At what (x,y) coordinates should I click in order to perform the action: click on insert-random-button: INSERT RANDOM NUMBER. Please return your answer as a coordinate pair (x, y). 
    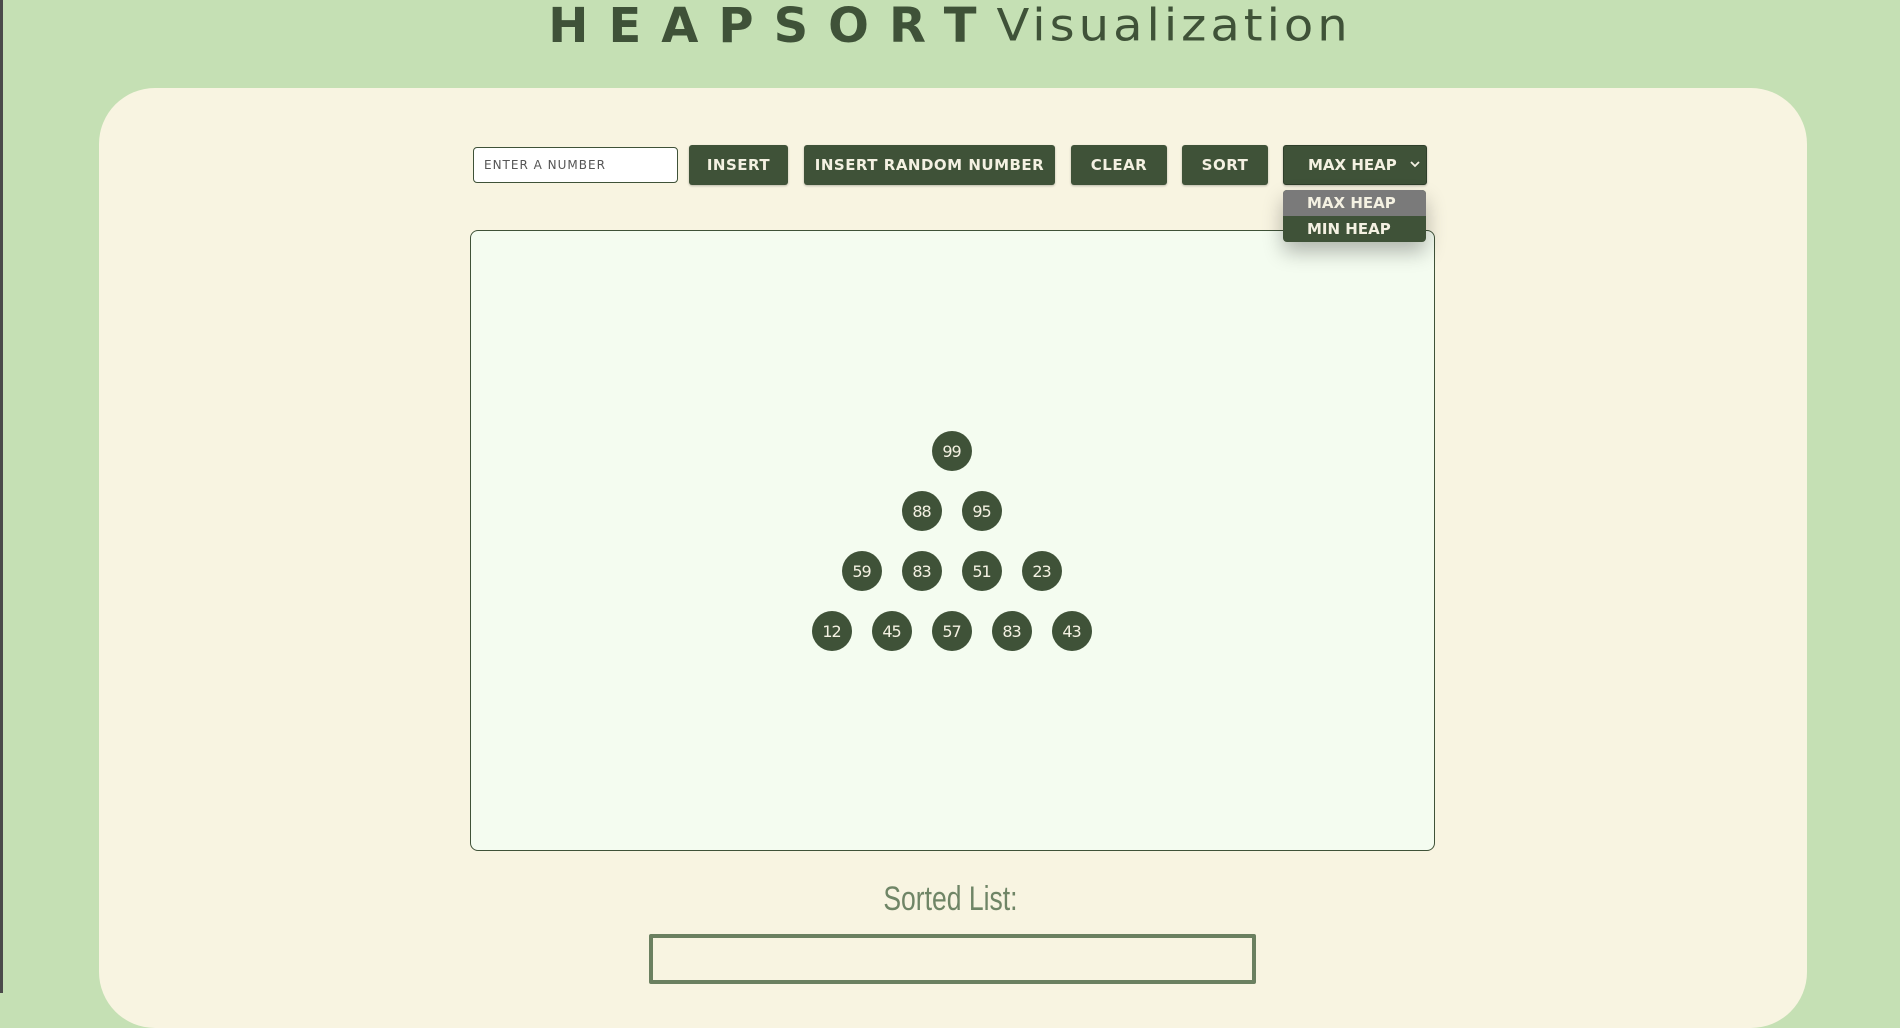
    Looking at the image, I should click on (929, 165).